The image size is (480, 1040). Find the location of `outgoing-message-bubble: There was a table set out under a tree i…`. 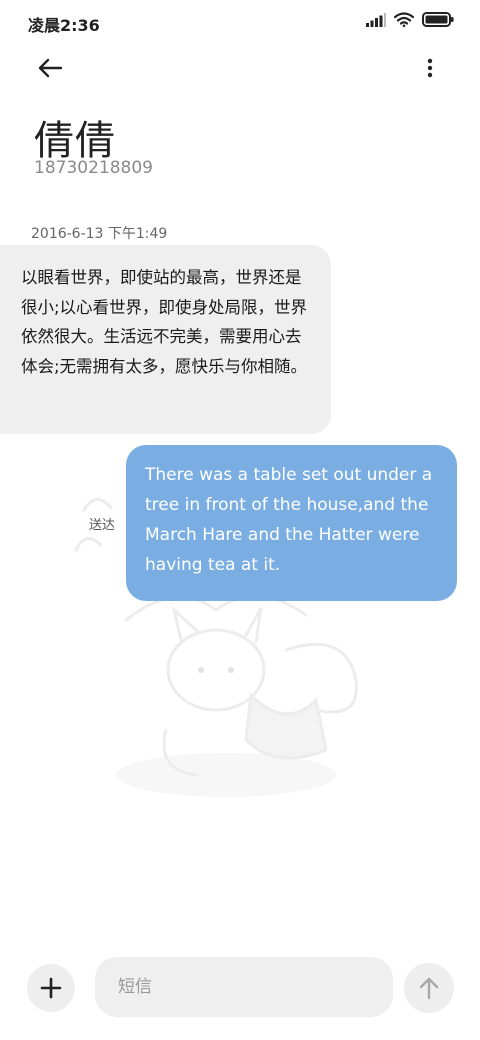

outgoing-message-bubble: There was a table set out under a tree i… is located at coordinates (291, 523).